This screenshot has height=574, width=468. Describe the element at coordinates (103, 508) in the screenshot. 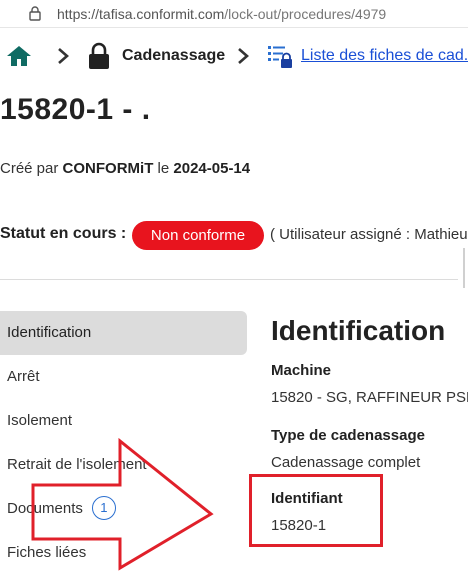

I see `documents-count-badge: 1` at that location.